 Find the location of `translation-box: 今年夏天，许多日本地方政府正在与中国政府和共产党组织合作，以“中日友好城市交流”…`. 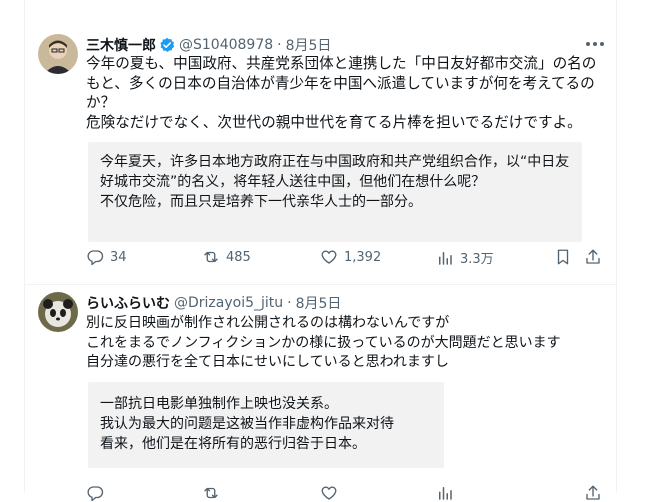

translation-box: 今年夏天，许多日本地方政府正在与中国政府和共产党组织合作，以“中日友好城市交流”… is located at coordinates (335, 192).